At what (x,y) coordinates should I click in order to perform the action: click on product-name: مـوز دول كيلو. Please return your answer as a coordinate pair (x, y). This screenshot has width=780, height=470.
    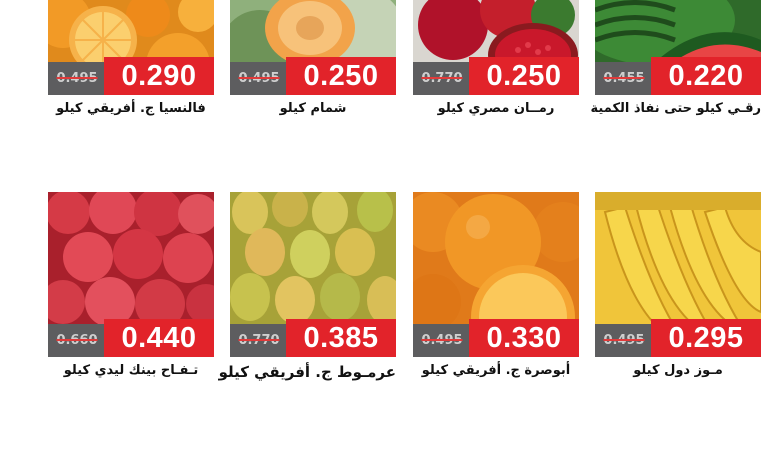
    Looking at the image, I should click on (678, 370).